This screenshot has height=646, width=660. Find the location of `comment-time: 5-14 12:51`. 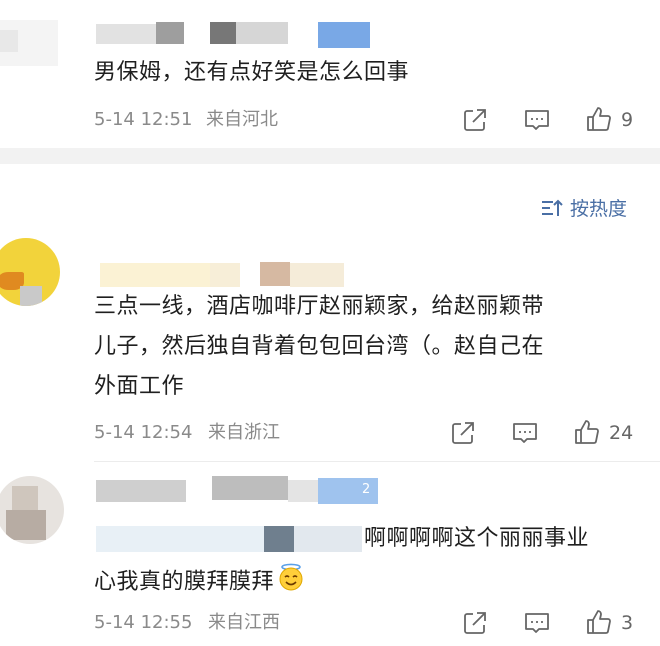

comment-time: 5-14 12:51 is located at coordinates (143, 119).